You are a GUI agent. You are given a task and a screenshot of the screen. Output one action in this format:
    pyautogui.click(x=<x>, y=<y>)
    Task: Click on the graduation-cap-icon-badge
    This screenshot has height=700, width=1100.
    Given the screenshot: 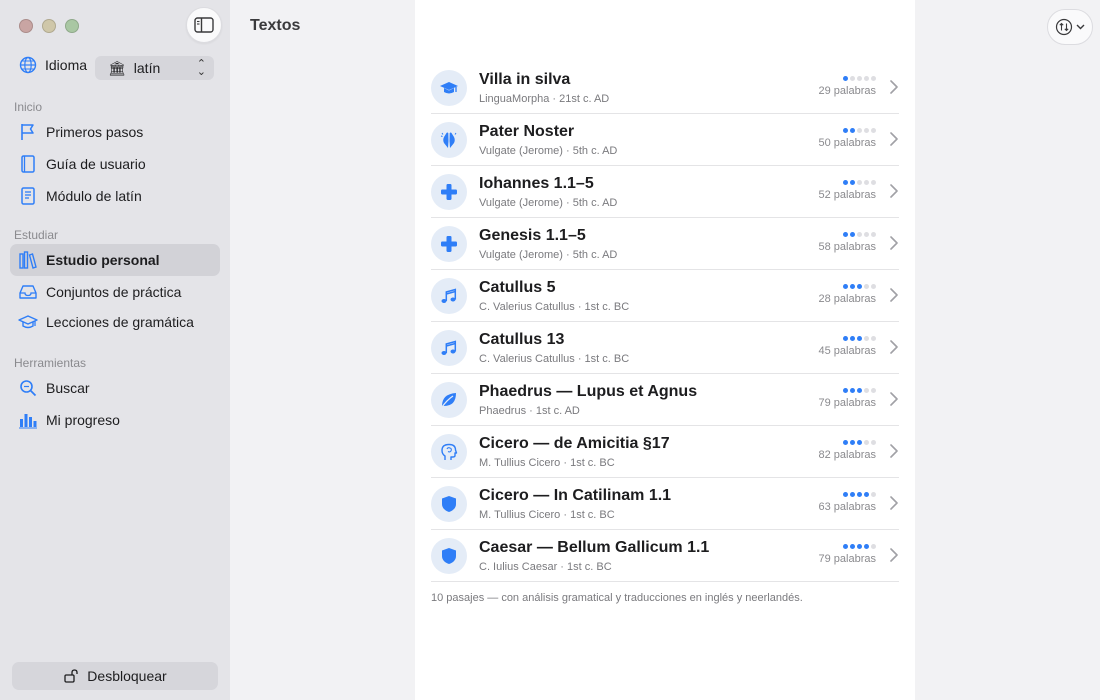 What is the action you would take?
    pyautogui.click(x=449, y=88)
    